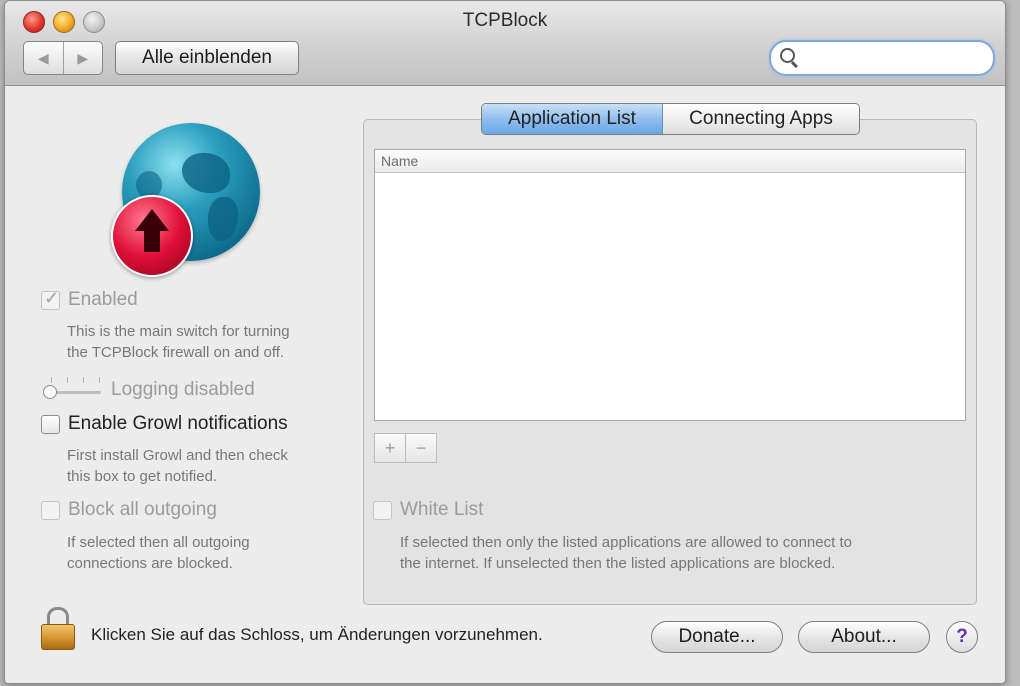 Image resolution: width=1020 pixels, height=686 pixels. I want to click on help-button: ?, so click(962, 637).